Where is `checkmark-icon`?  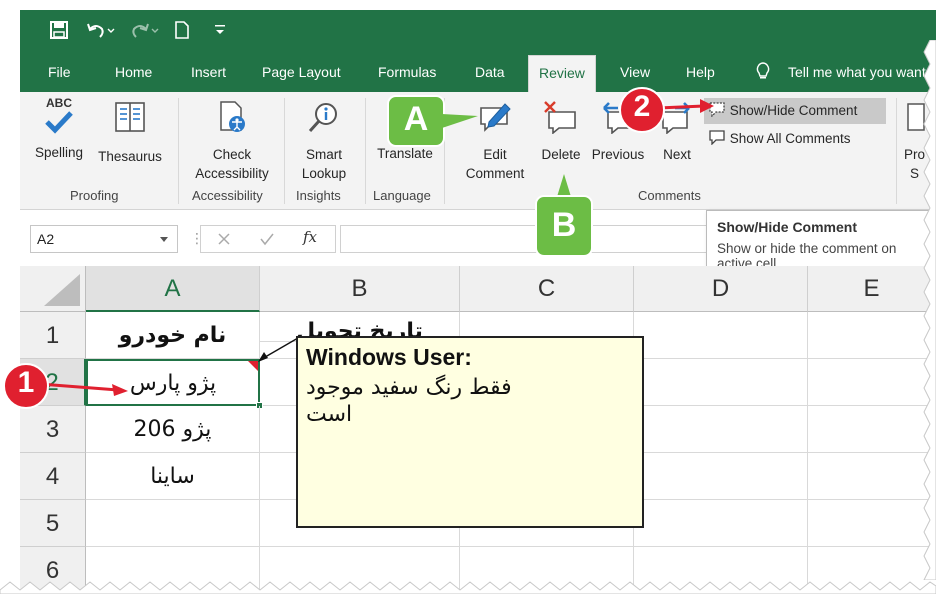 checkmark-icon is located at coordinates (59, 122).